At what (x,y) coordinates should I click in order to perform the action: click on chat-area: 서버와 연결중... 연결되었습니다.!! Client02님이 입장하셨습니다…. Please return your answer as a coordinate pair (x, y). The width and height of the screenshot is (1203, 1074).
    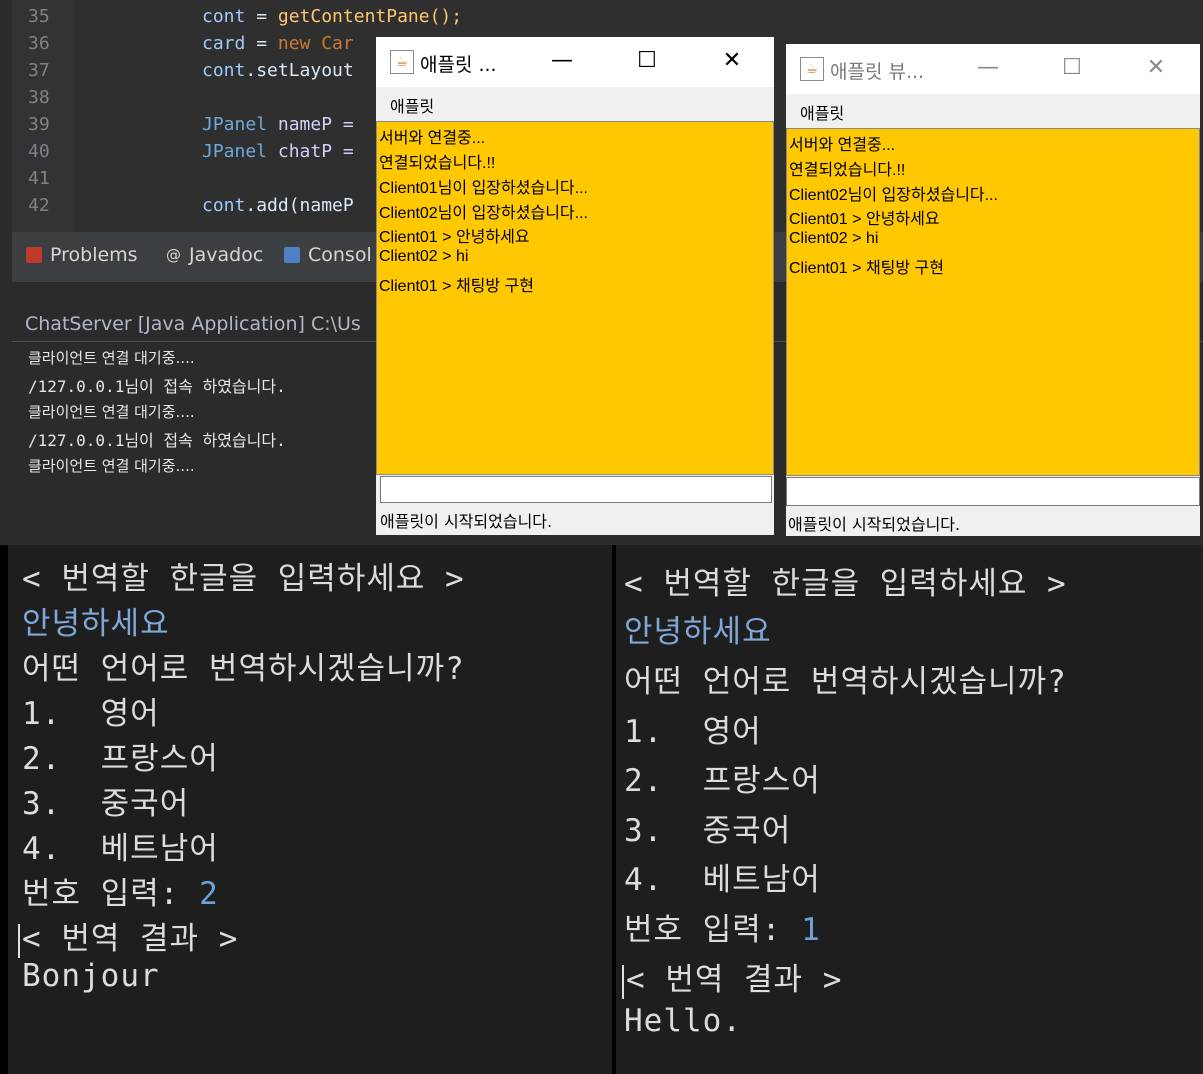
    Looking at the image, I should click on (993, 302).